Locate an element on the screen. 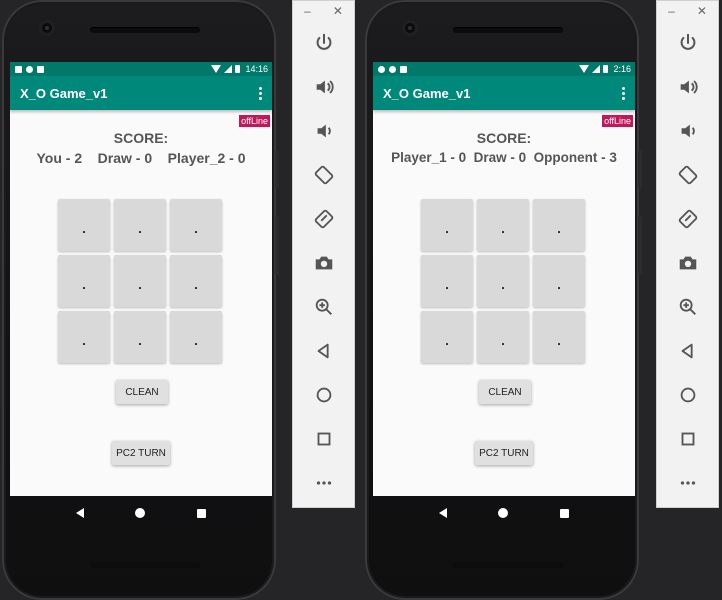 The width and height of the screenshot is (722, 600). score-line: Player_1 - 0 Draw - 0 Opponent - 3 is located at coordinates (504, 157).